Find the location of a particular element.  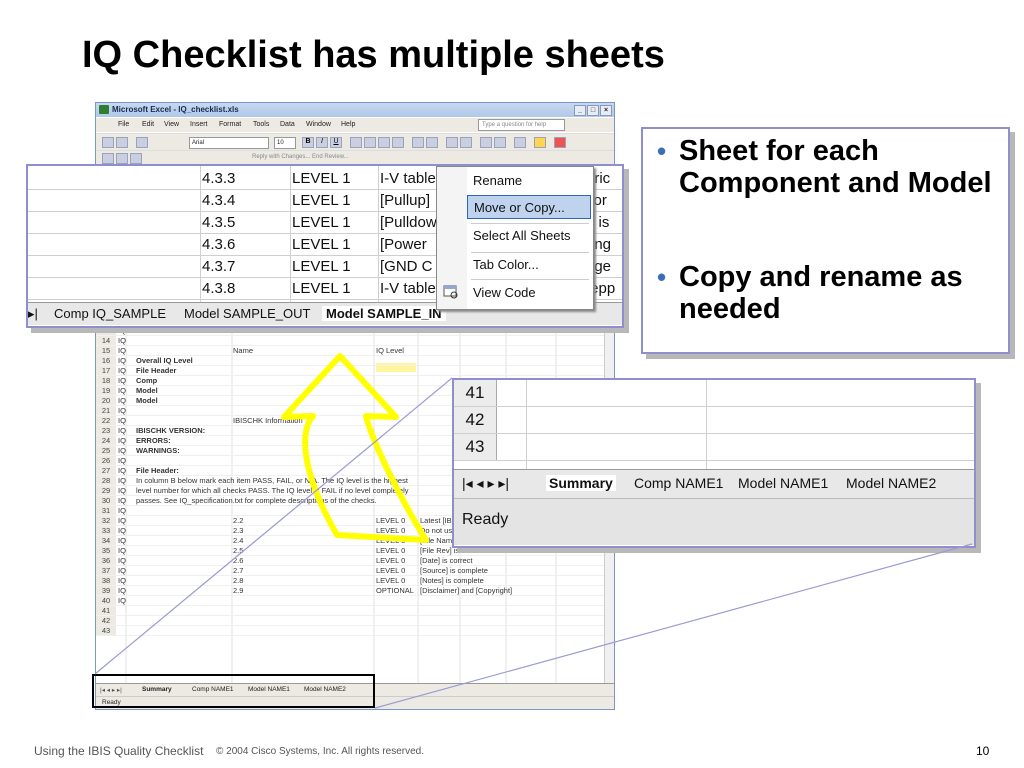

italic-icon: I is located at coordinates (322, 142).